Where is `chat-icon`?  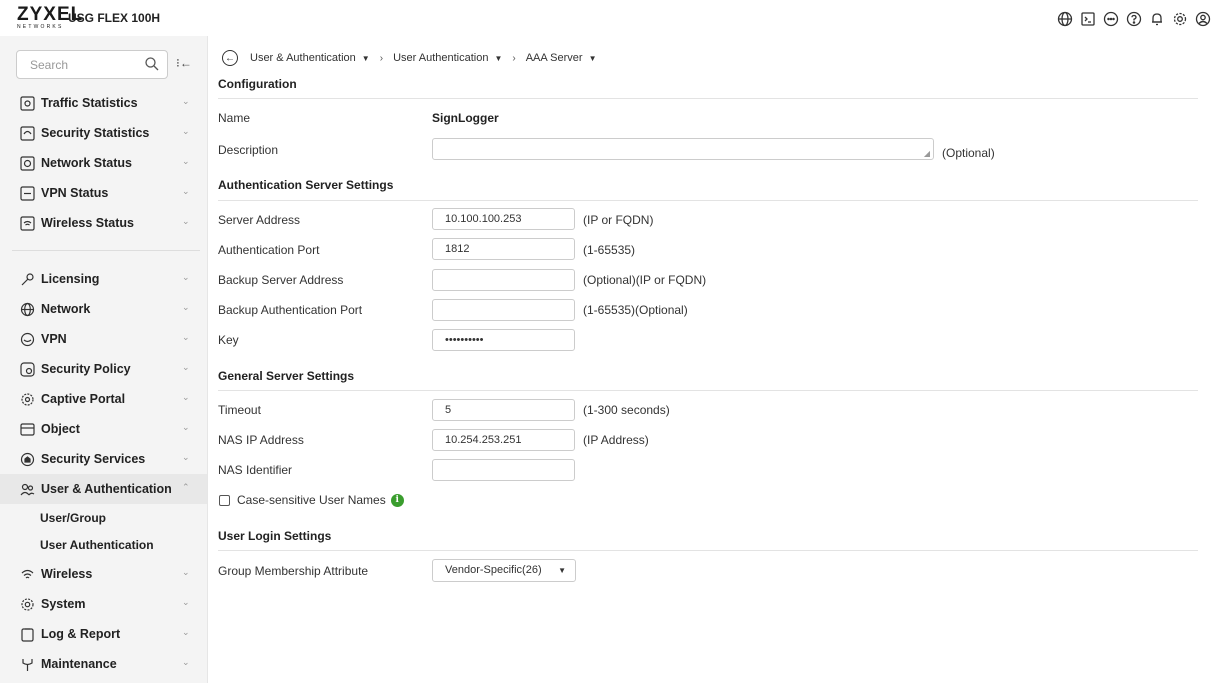 chat-icon is located at coordinates (1110, 18).